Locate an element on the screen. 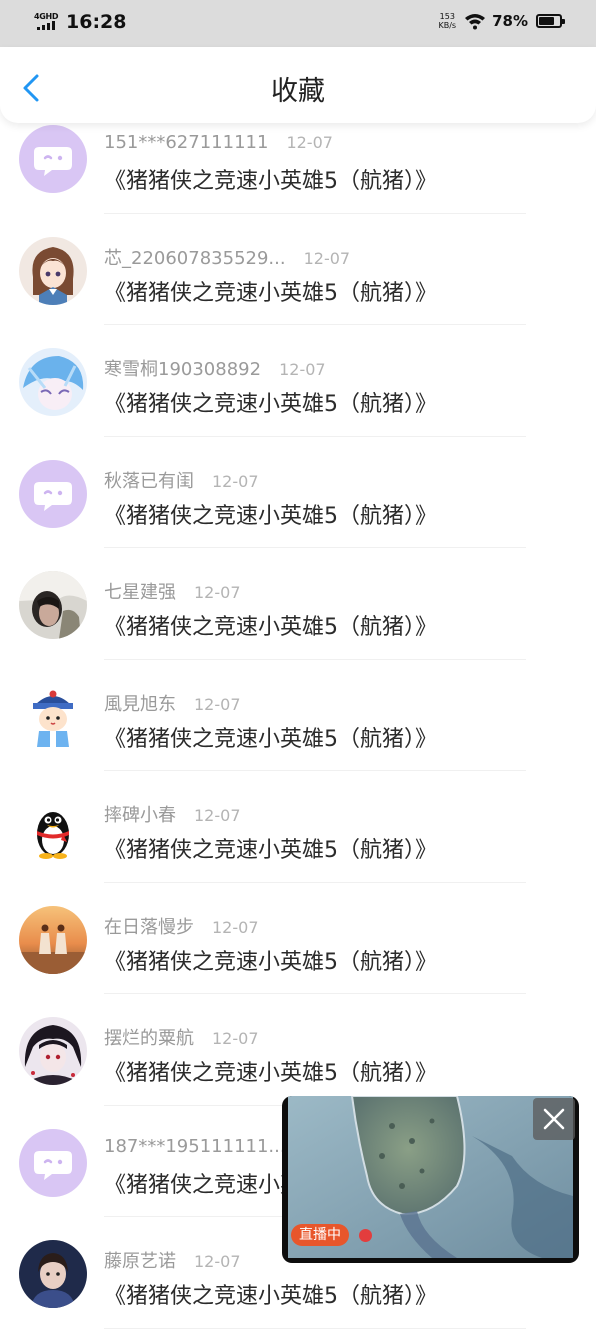 The image size is (596, 1329). close-live-button is located at coordinates (554, 1119).